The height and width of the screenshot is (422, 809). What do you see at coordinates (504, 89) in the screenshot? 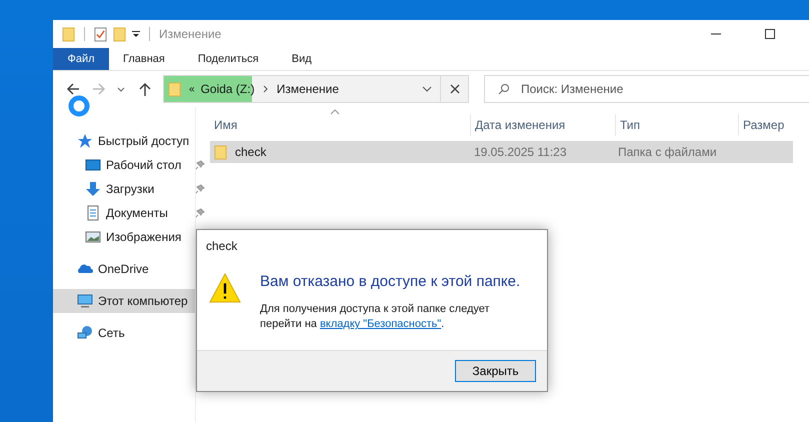
I see `search-icon` at bounding box center [504, 89].